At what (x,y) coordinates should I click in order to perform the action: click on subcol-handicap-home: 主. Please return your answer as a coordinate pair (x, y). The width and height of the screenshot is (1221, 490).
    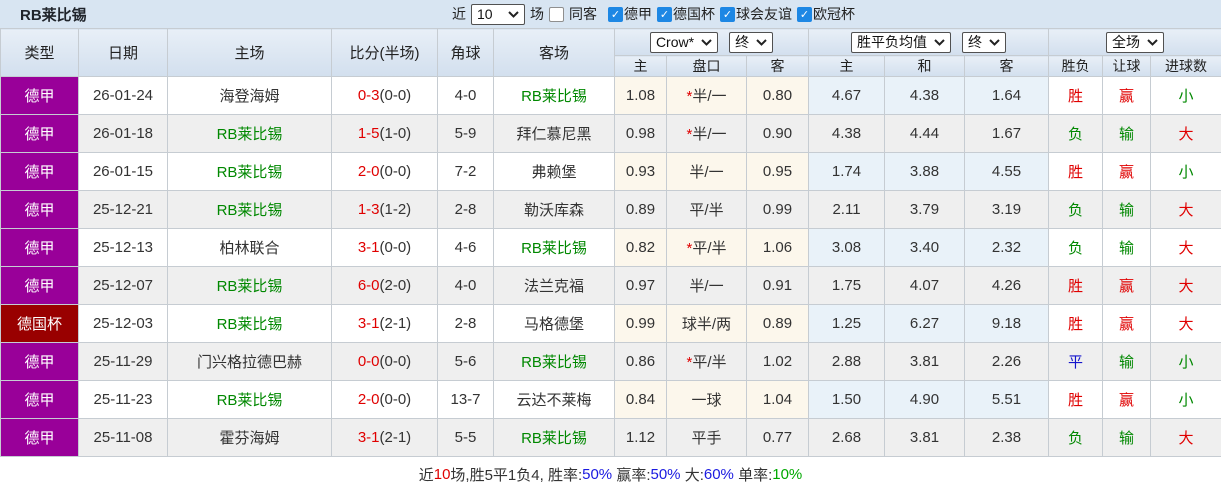
    Looking at the image, I should click on (640, 66).